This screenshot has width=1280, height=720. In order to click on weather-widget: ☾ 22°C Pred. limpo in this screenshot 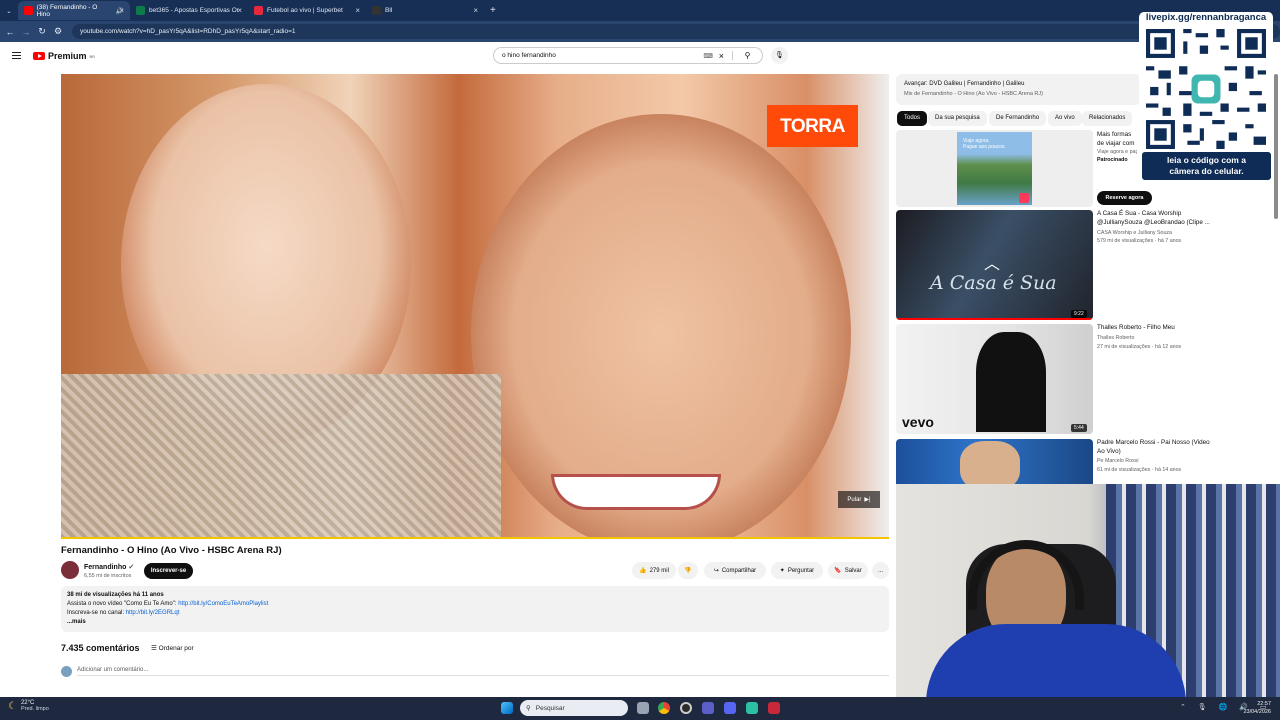, I will do `click(28, 706)`.